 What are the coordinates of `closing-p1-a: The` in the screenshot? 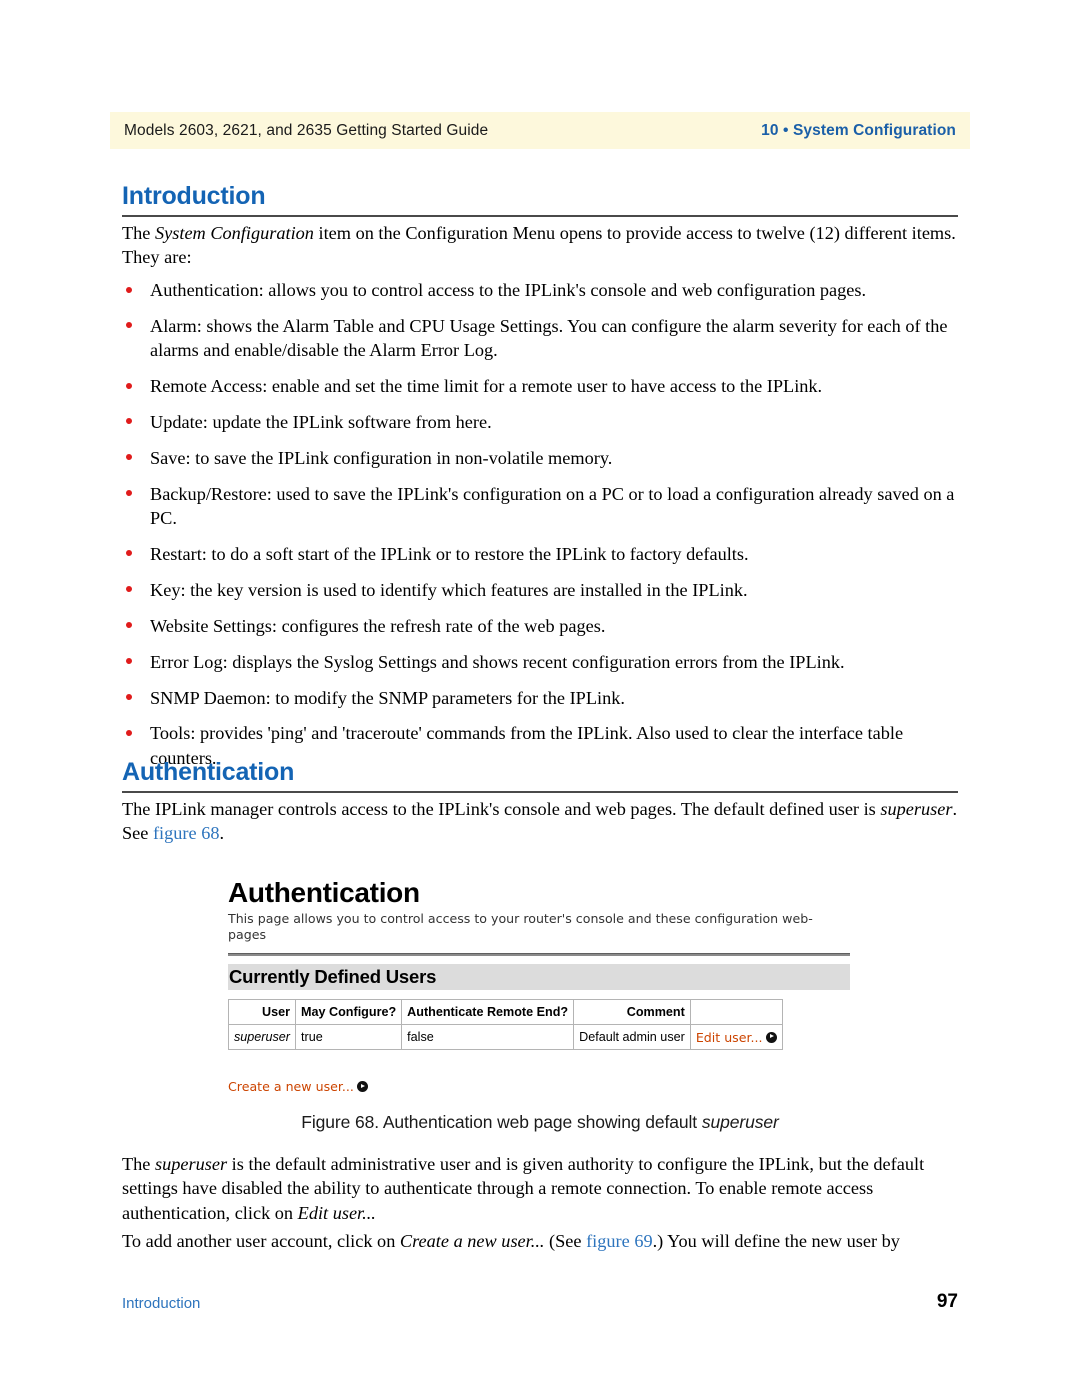 It's located at (138, 1164).